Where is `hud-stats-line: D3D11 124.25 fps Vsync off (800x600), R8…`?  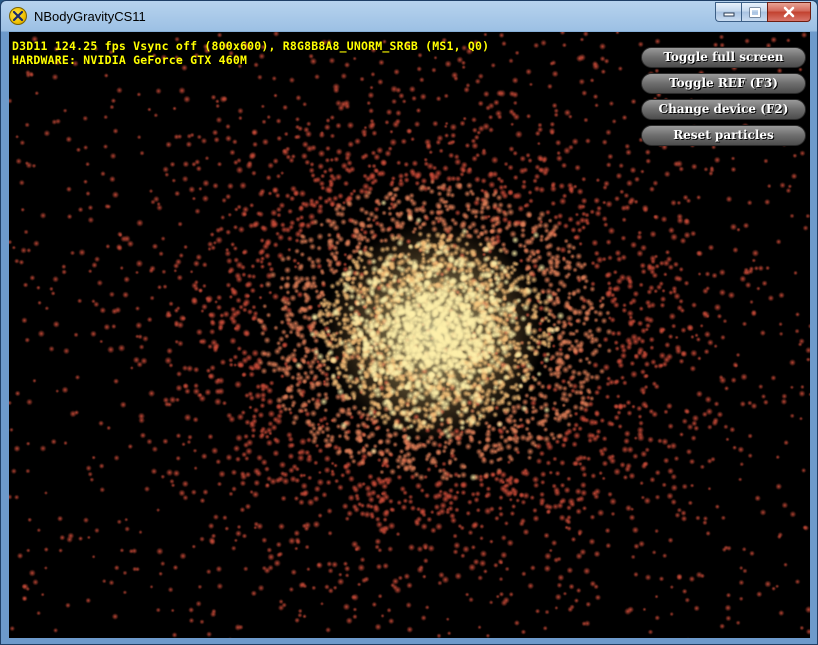 hud-stats-line: D3D11 124.25 fps Vsync off (800x600), R8… is located at coordinates (251, 46).